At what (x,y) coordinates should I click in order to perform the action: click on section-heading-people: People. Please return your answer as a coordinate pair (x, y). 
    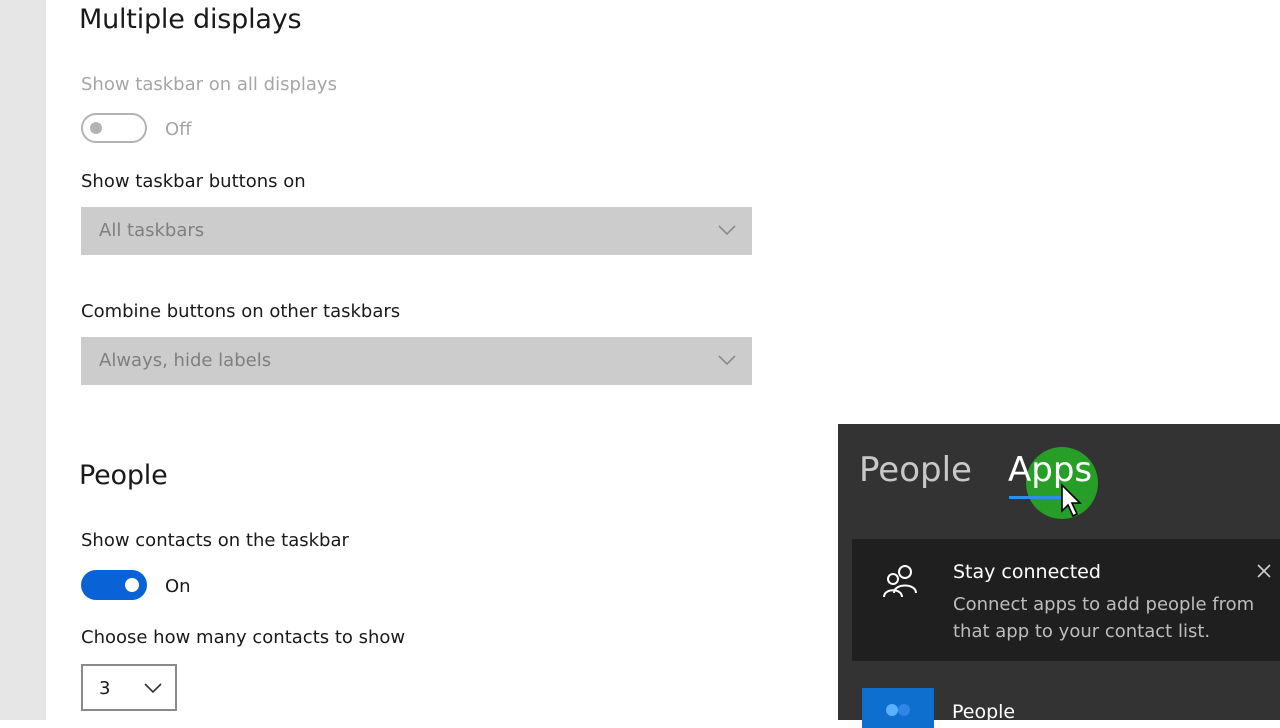
    Looking at the image, I should click on (123, 475).